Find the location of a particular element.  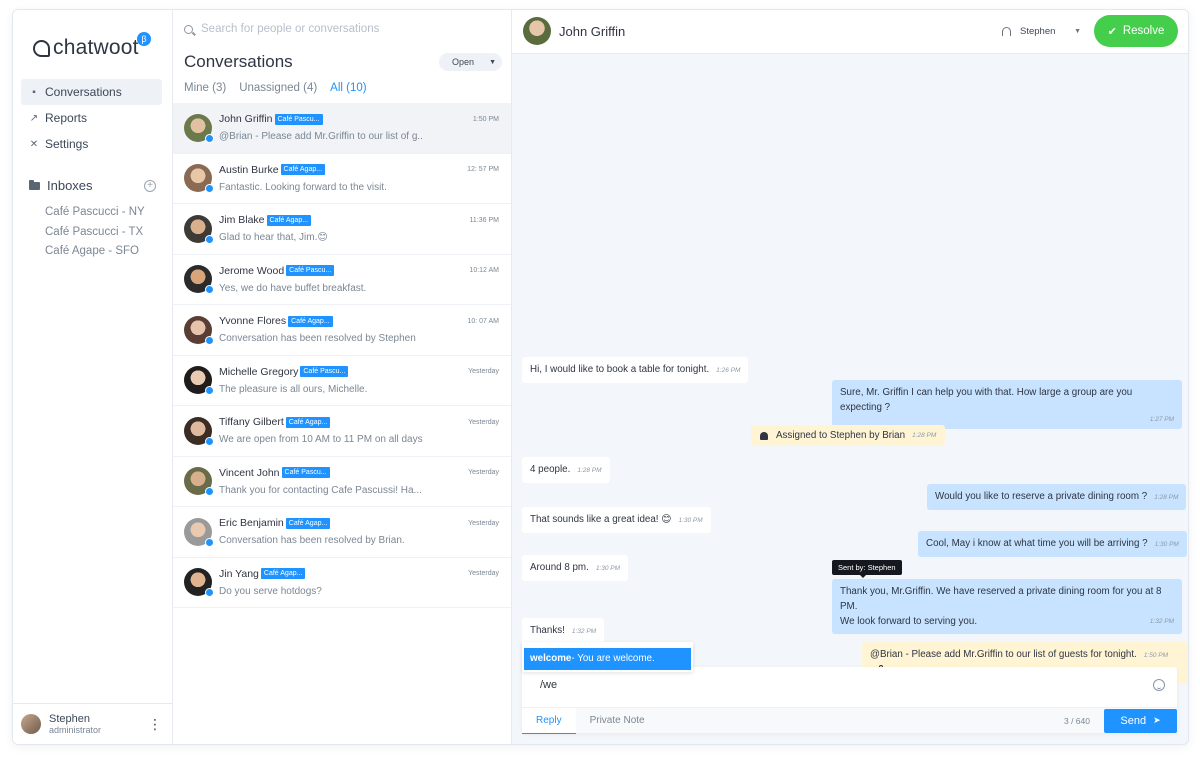

logo-text: chatwoot is located at coordinates (96, 47).